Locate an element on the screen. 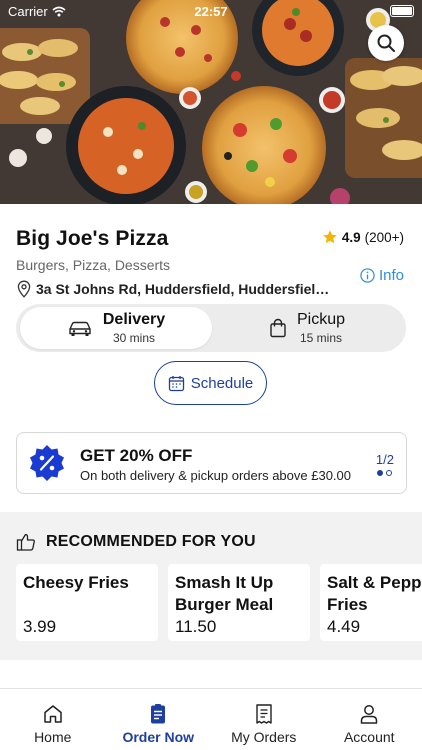 This screenshot has width=422, height=750. info-link: Info is located at coordinates (382, 275).